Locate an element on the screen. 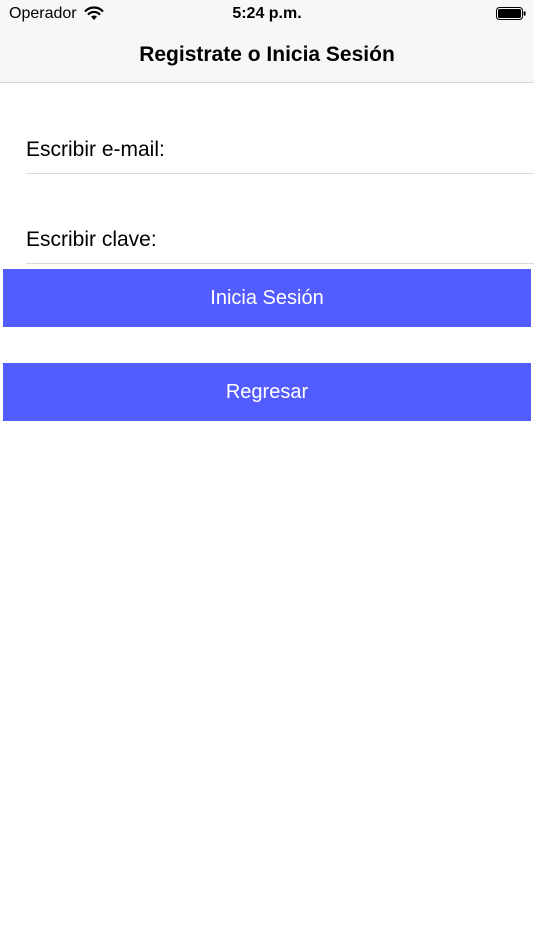 The width and height of the screenshot is (534, 950). login-button: Inicia Sesión is located at coordinates (267, 298).